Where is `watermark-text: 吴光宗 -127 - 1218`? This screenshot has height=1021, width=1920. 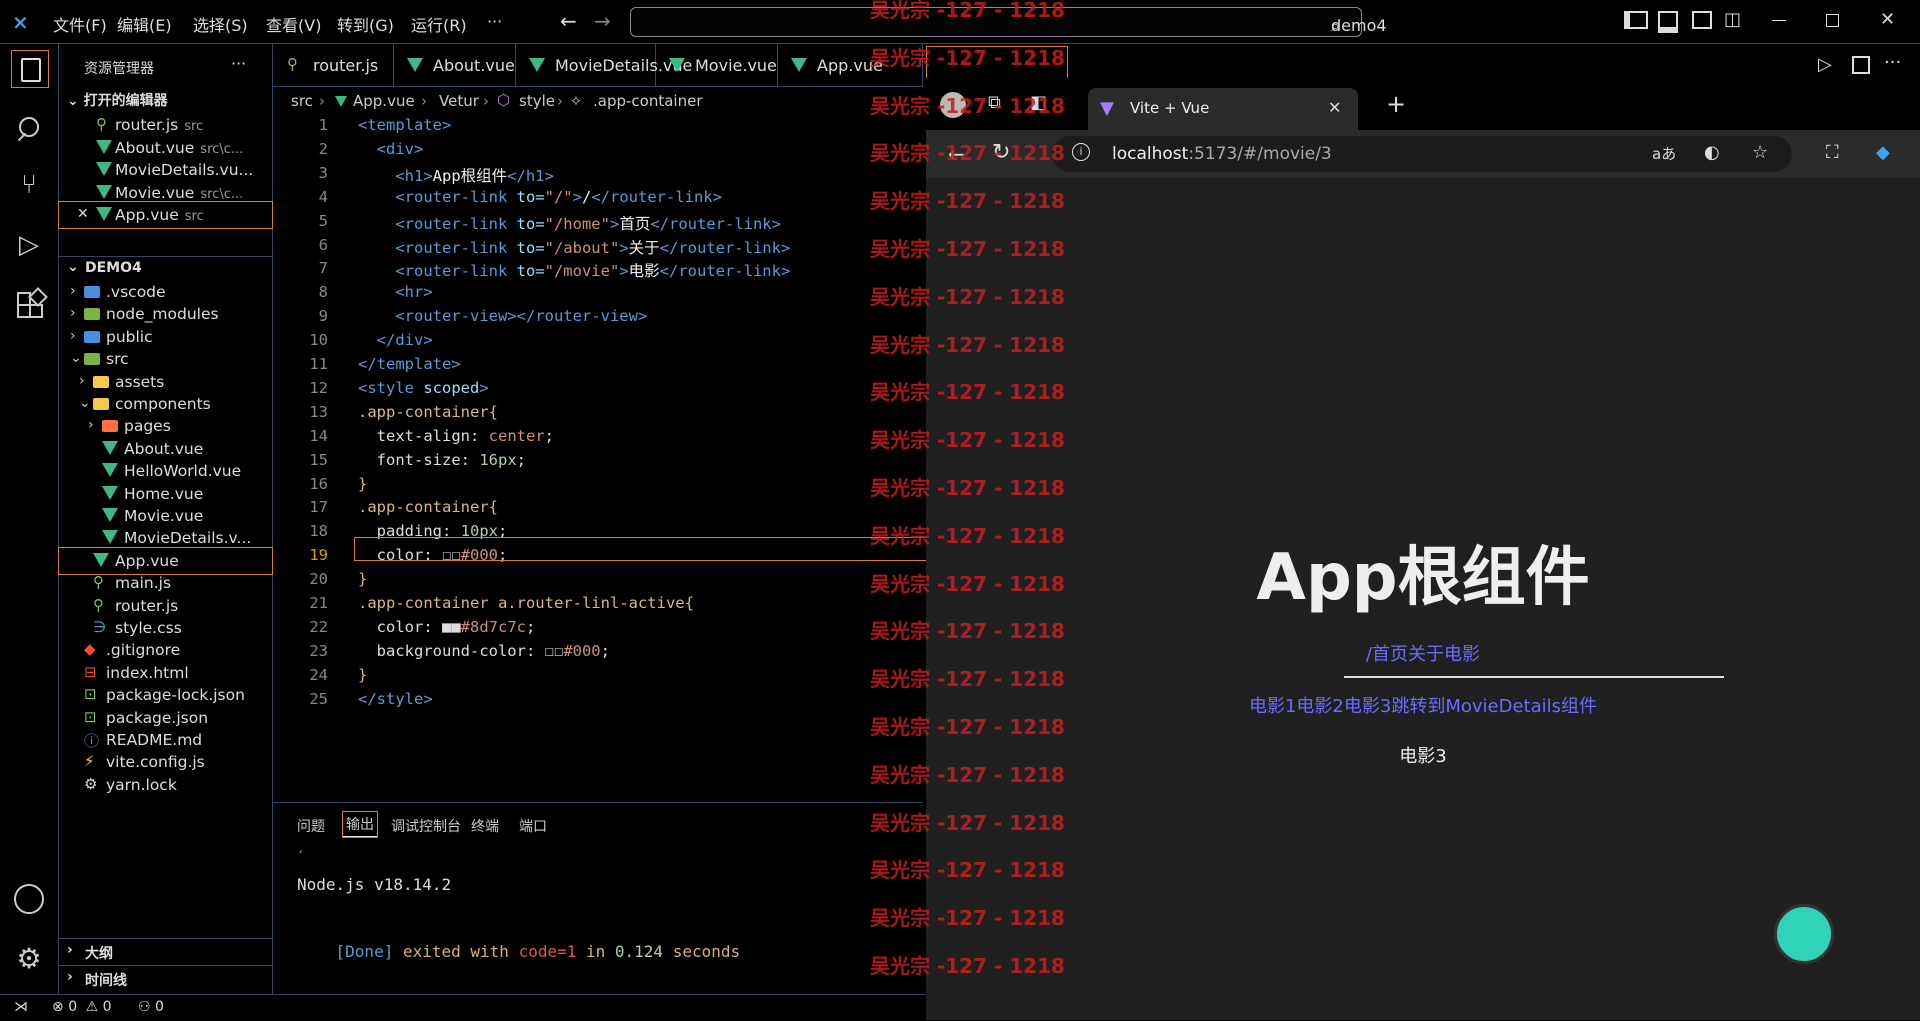
watermark-text: 吴光宗 -127 - 1218 is located at coordinates (967, 488).